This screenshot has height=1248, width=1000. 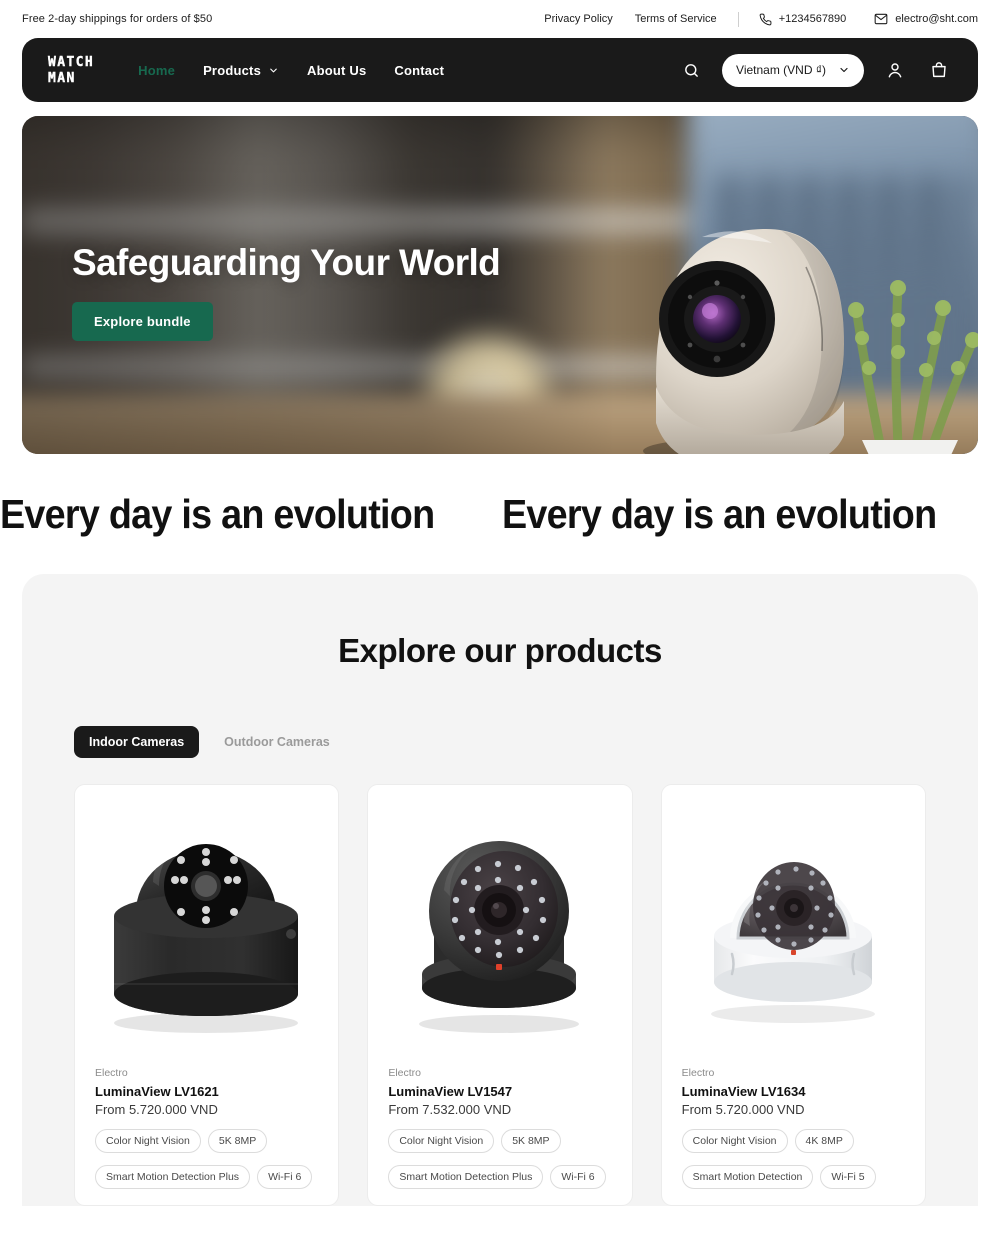 I want to click on nav-item-contact: Contact, so click(x=419, y=70).